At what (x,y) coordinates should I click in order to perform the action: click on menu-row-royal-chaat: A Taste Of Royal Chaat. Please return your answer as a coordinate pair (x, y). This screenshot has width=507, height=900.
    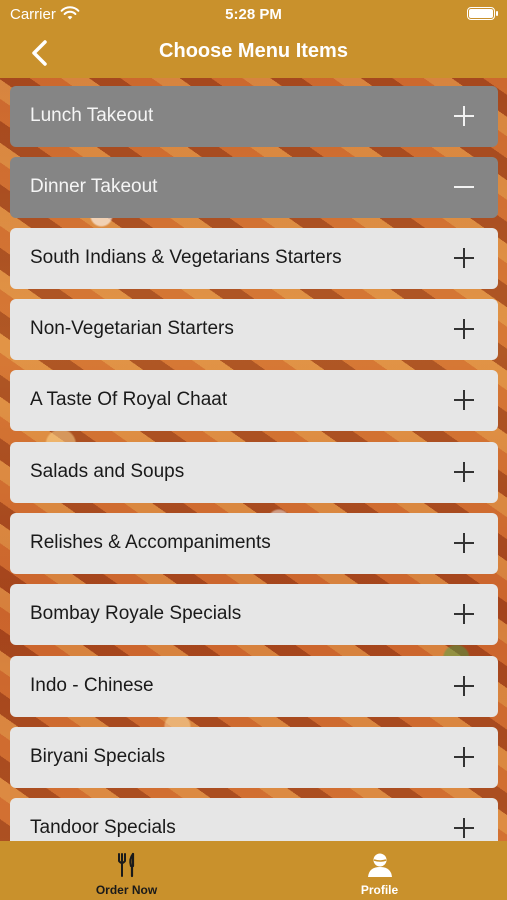
    Looking at the image, I should click on (254, 400).